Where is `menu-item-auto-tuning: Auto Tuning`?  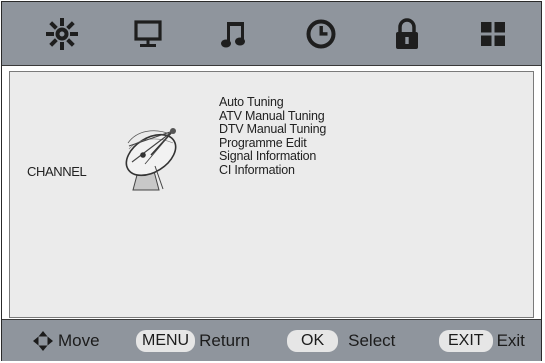 menu-item-auto-tuning: Auto Tuning is located at coordinates (272, 102).